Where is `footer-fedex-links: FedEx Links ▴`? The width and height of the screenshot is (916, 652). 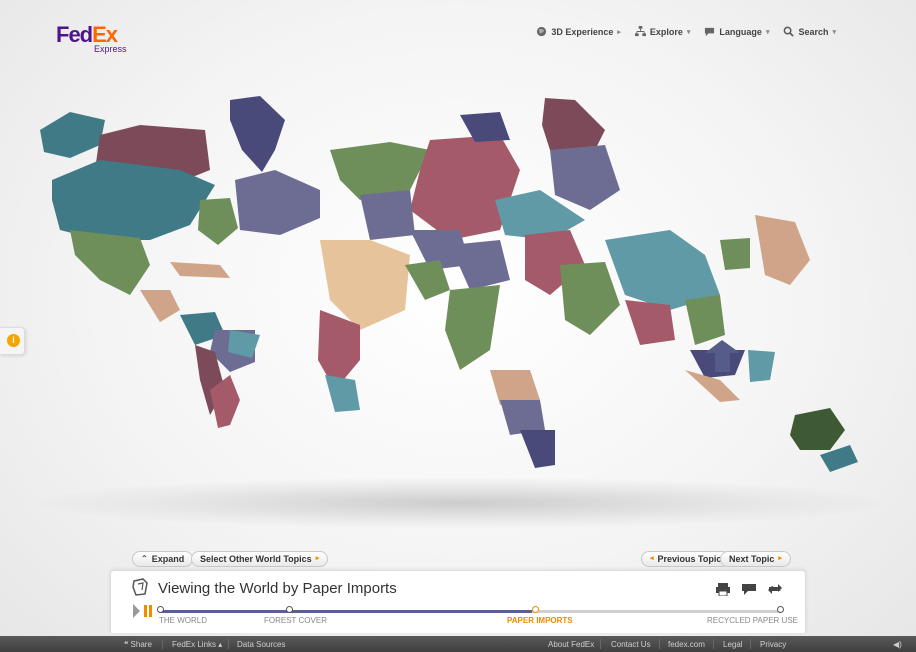 footer-fedex-links: FedEx Links ▴ is located at coordinates (197, 644).